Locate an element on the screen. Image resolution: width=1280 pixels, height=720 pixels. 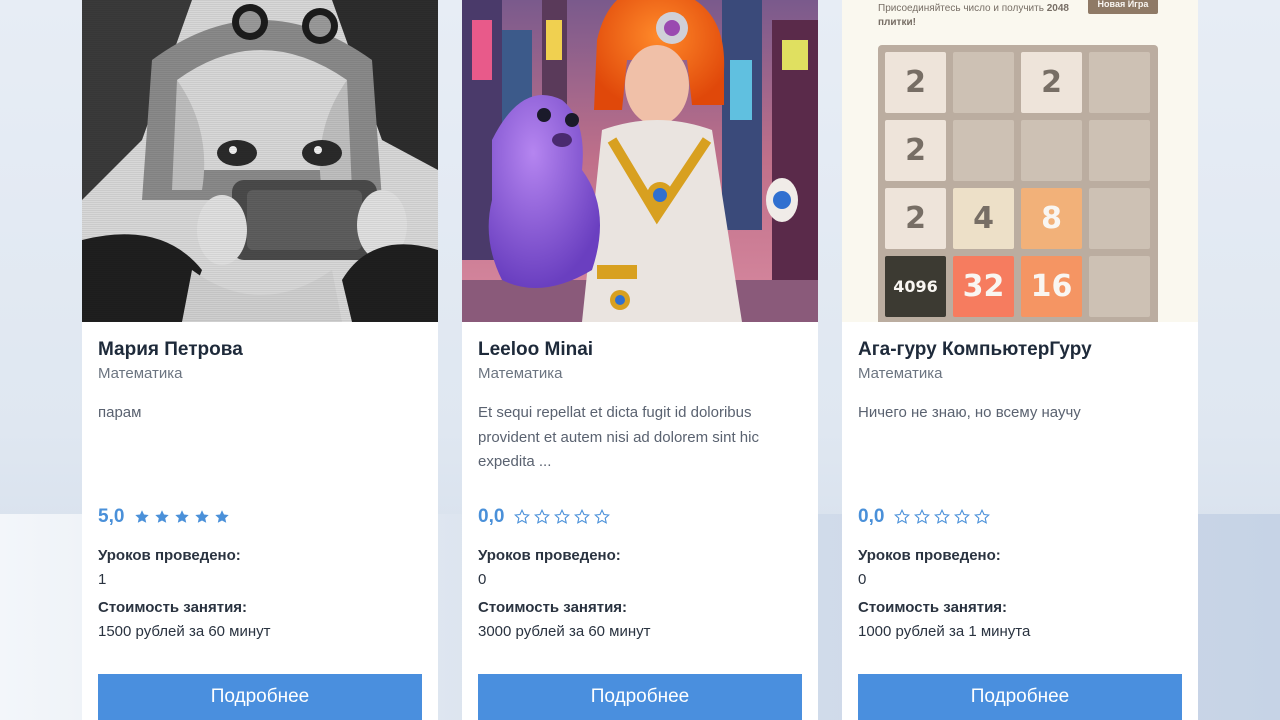
tutor-name: Ага-гуру КомпьютерГуру is located at coordinates (1020, 350).